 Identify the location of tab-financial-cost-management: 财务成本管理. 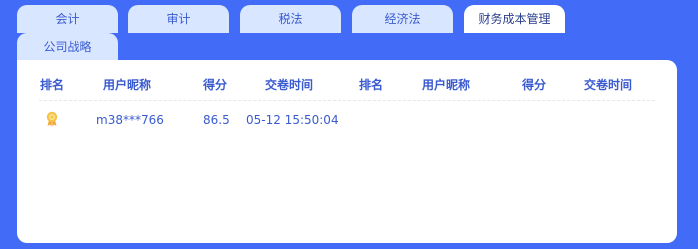
(514, 19).